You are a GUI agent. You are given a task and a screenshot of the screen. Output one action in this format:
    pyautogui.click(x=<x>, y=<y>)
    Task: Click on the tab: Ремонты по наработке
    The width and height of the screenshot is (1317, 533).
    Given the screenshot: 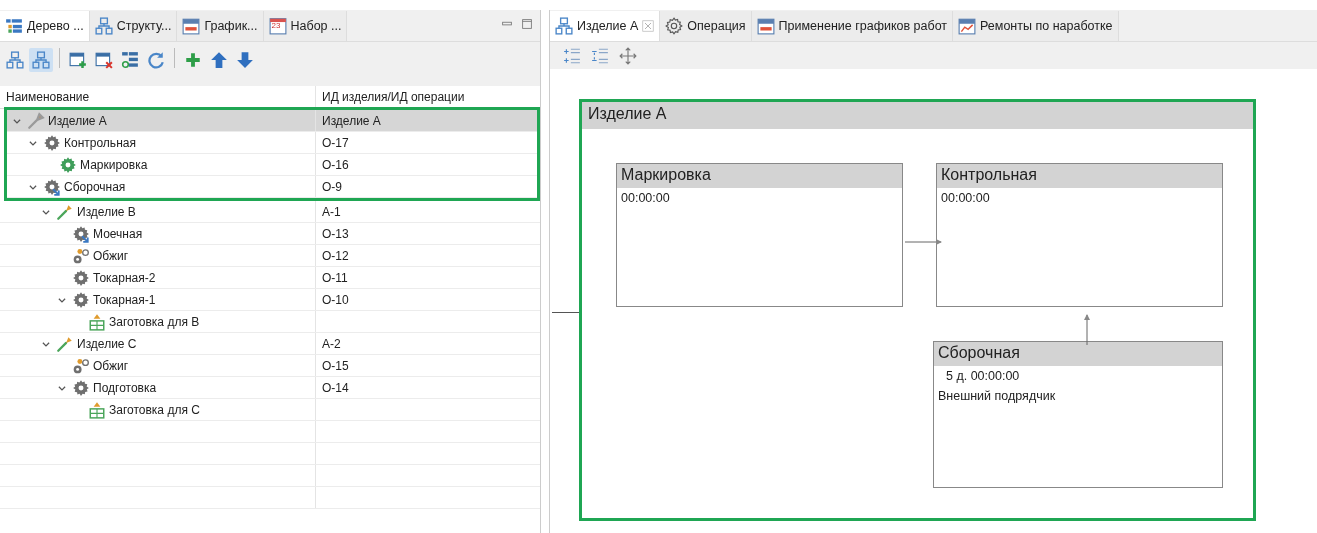 What is the action you would take?
    pyautogui.click(x=1036, y=26)
    